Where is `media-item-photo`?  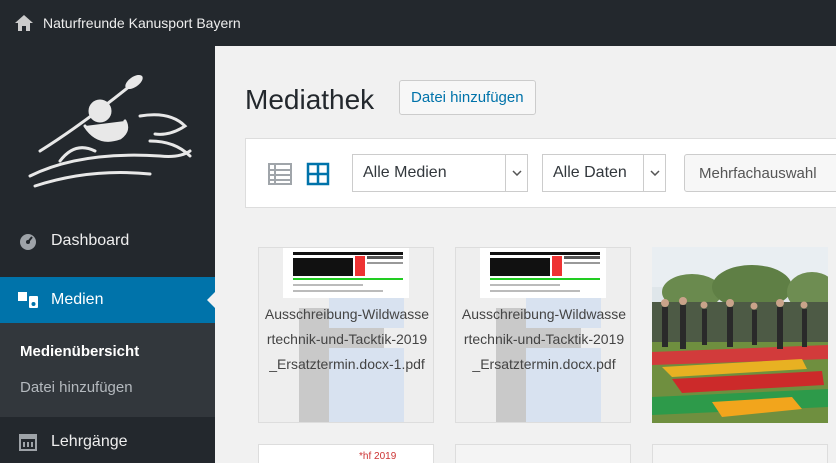
media-item-photo is located at coordinates (740, 335).